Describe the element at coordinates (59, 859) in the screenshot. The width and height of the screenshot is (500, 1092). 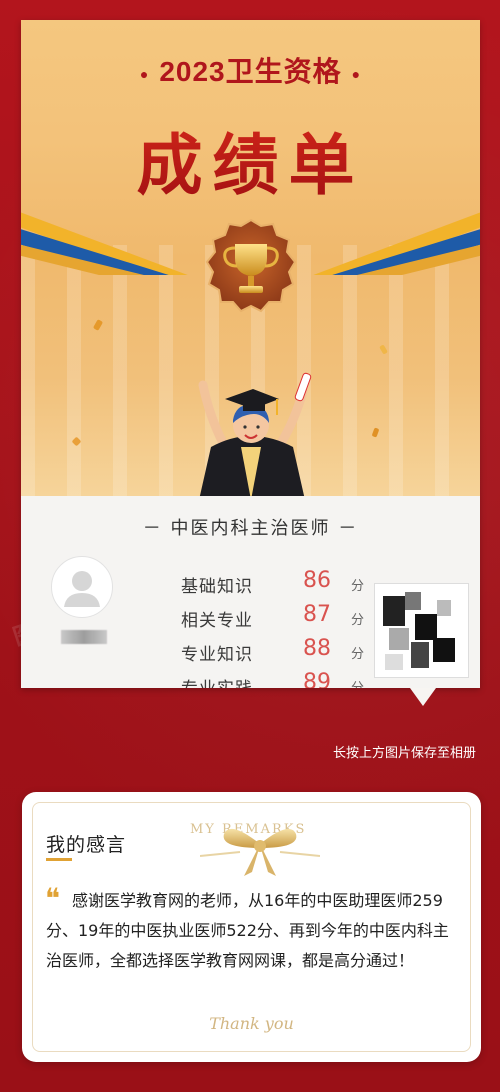
I see `heading-underline` at that location.